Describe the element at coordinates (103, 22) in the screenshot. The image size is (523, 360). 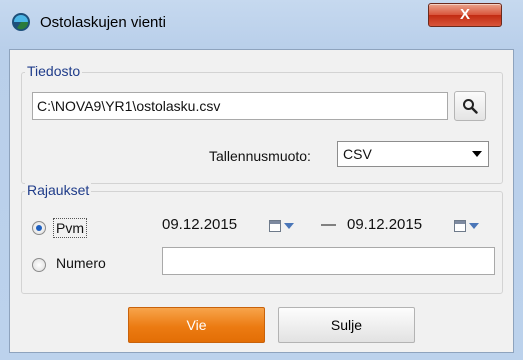
I see `window-title: Ostolaskujen vienti` at that location.